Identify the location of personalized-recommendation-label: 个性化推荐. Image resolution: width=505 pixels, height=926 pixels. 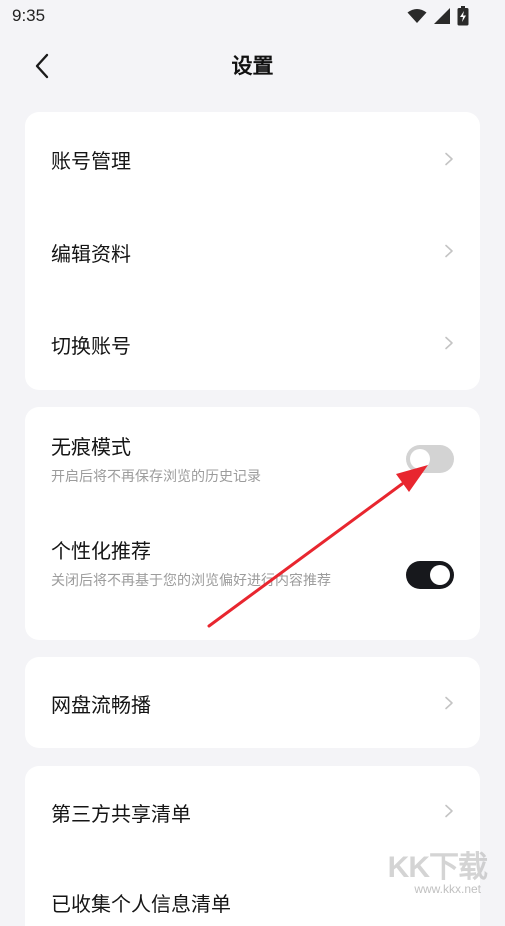
(101, 551).